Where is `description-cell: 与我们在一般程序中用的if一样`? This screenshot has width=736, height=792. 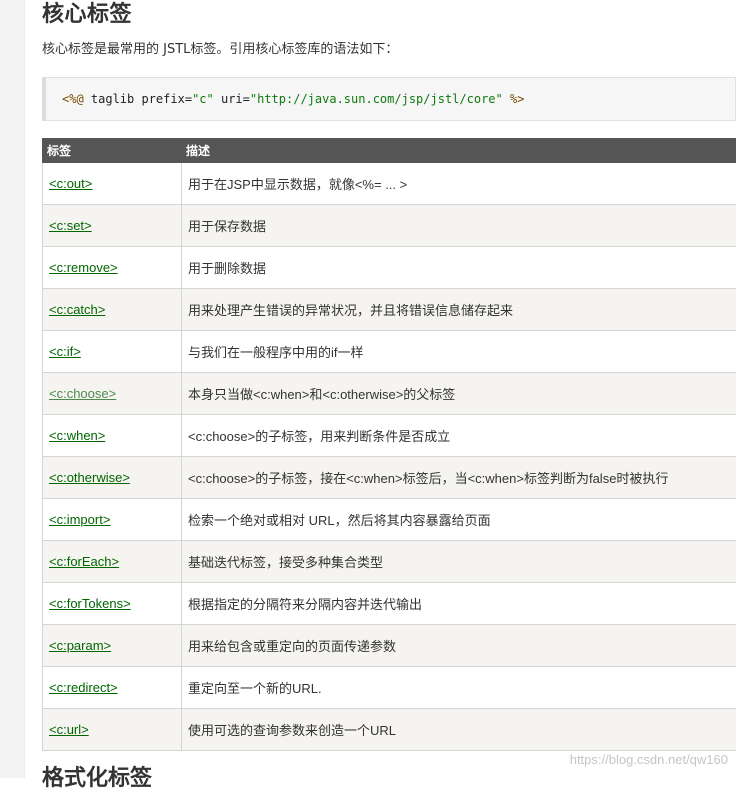 description-cell: 与我们在一般程序中用的if一样 is located at coordinates (459, 352).